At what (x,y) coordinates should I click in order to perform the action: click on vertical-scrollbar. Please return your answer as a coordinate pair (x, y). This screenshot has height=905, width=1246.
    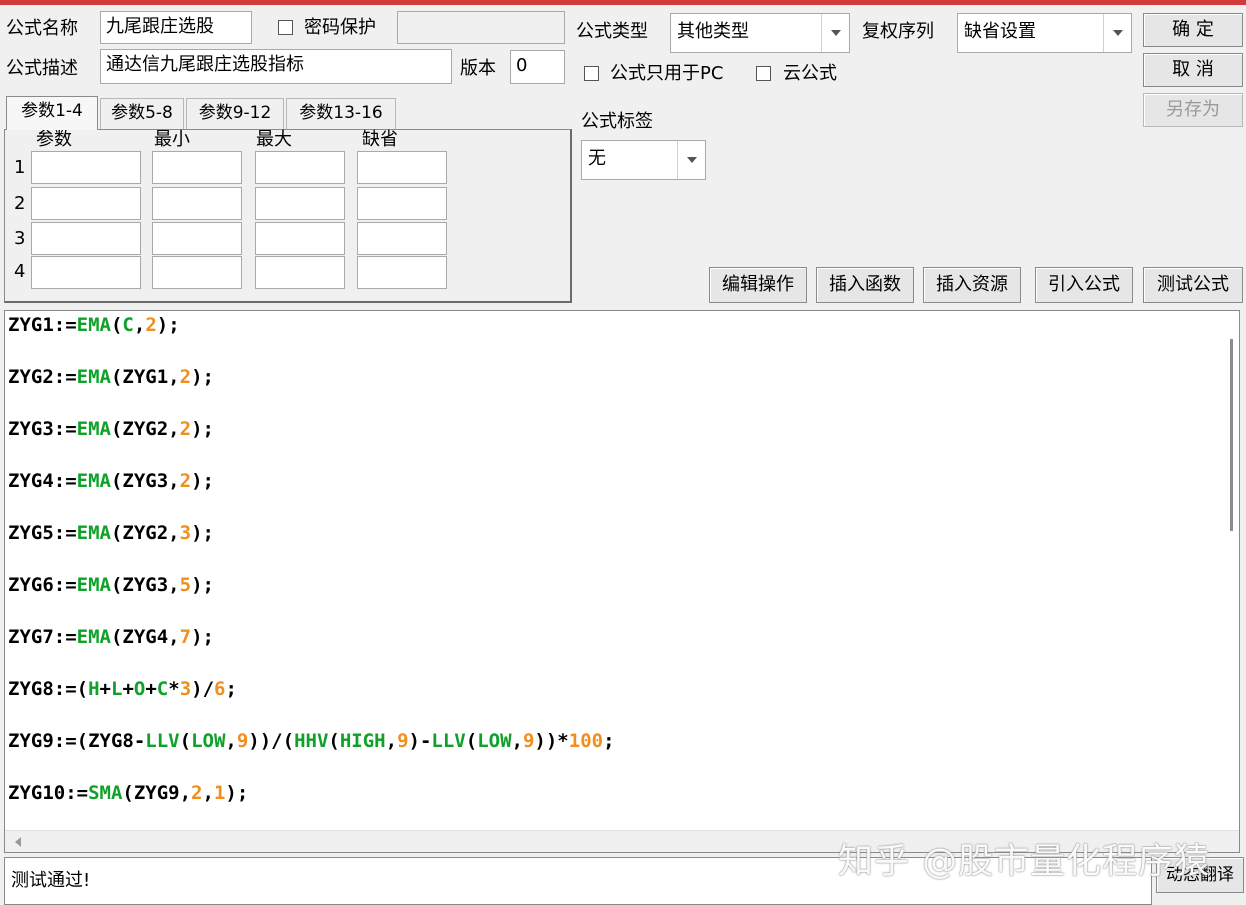
    Looking at the image, I should click on (1230, 571).